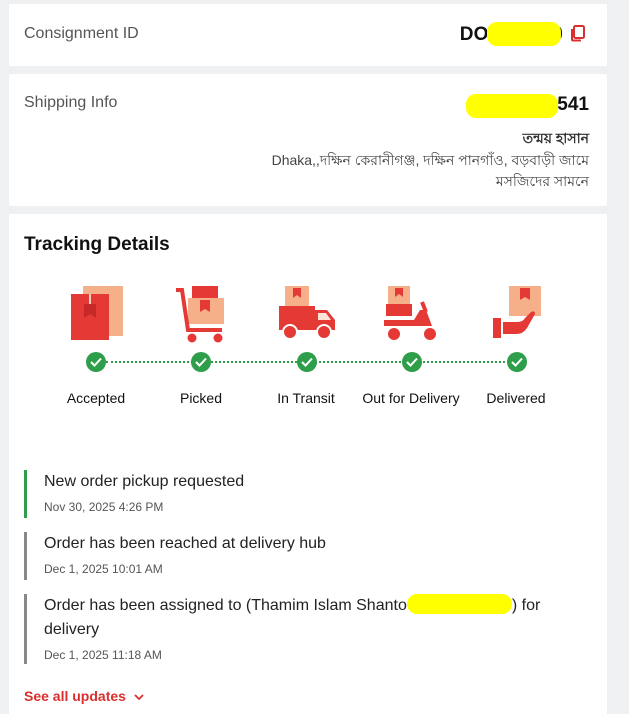  Describe the element at coordinates (139, 697) in the screenshot. I see `chevron-down-icon` at that location.